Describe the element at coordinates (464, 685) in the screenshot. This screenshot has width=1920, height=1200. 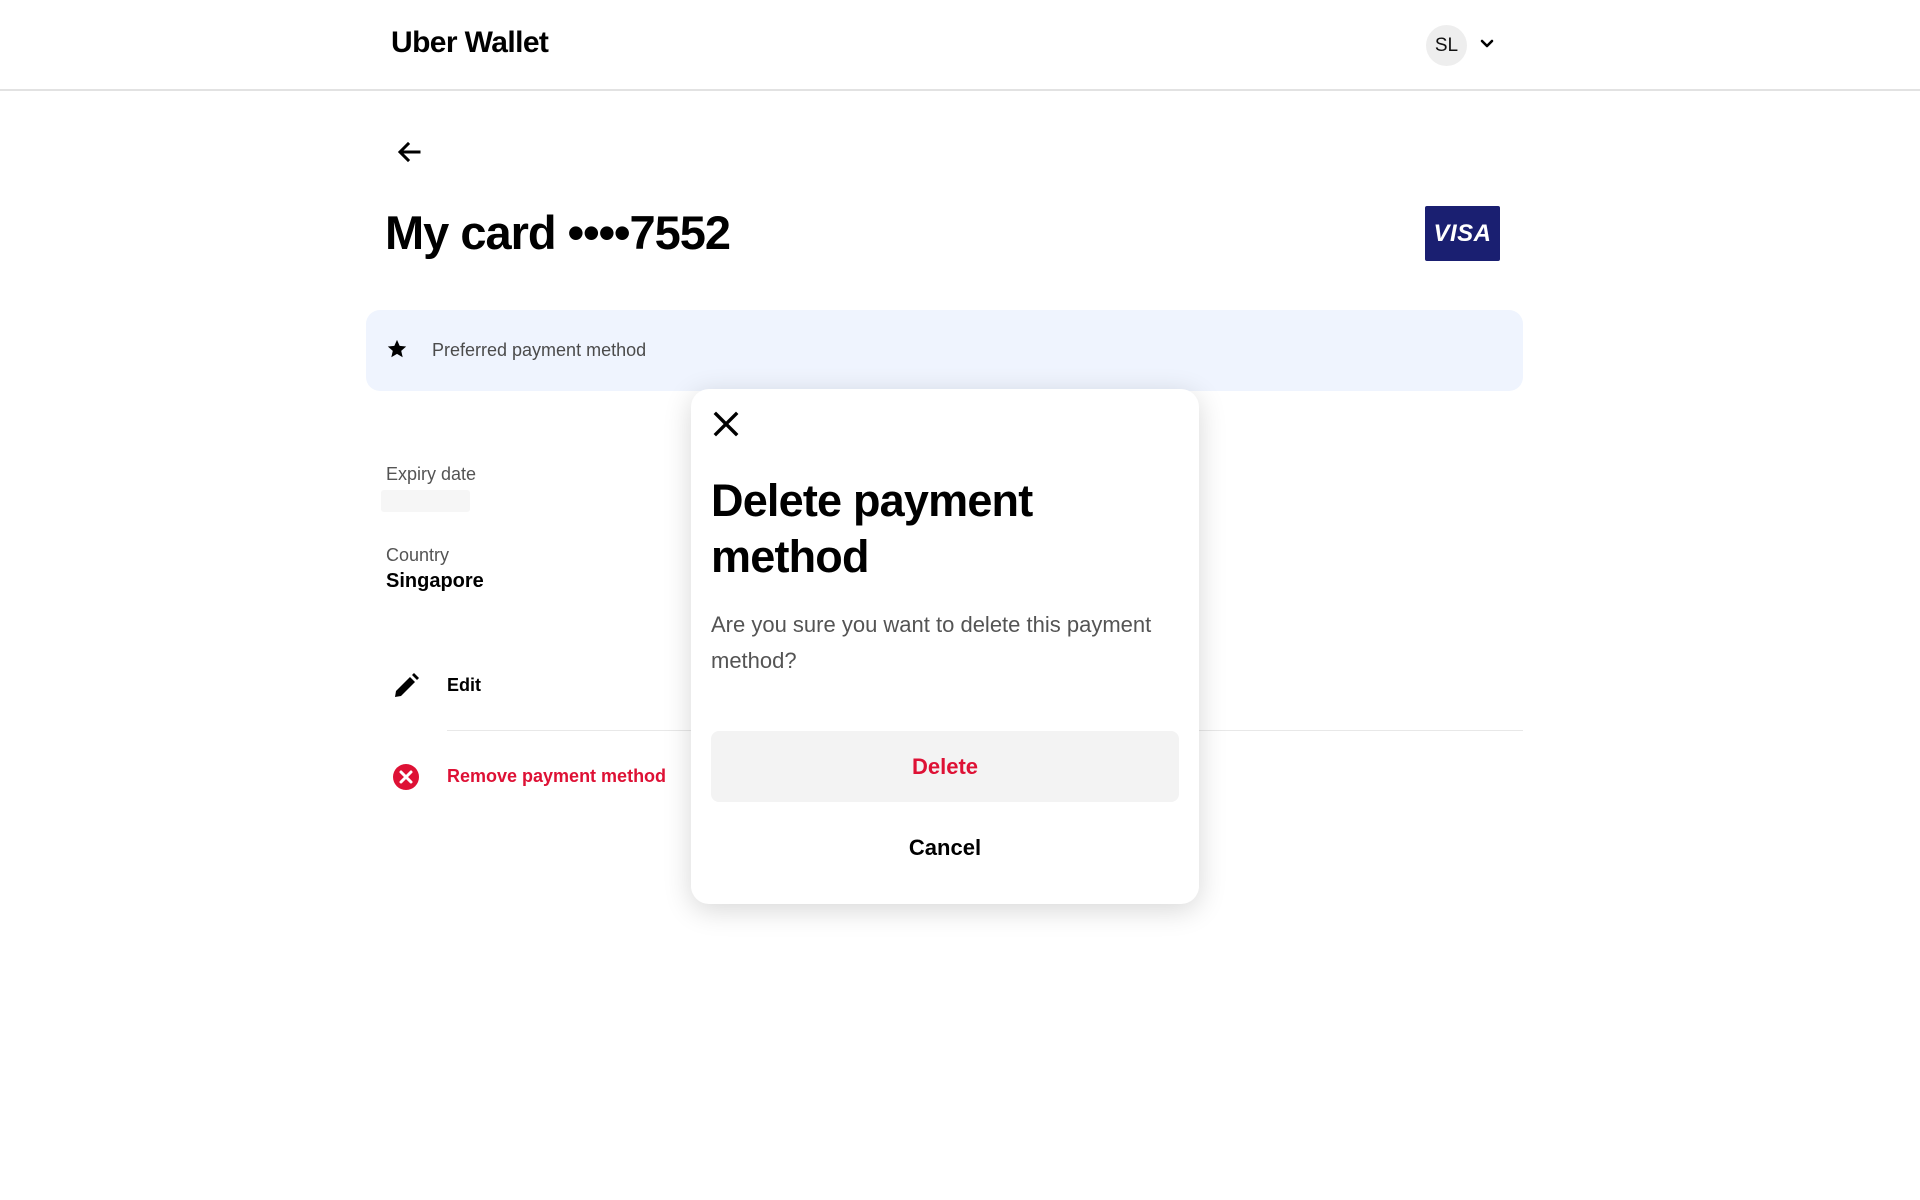
I see `edit-label: Edit` at that location.